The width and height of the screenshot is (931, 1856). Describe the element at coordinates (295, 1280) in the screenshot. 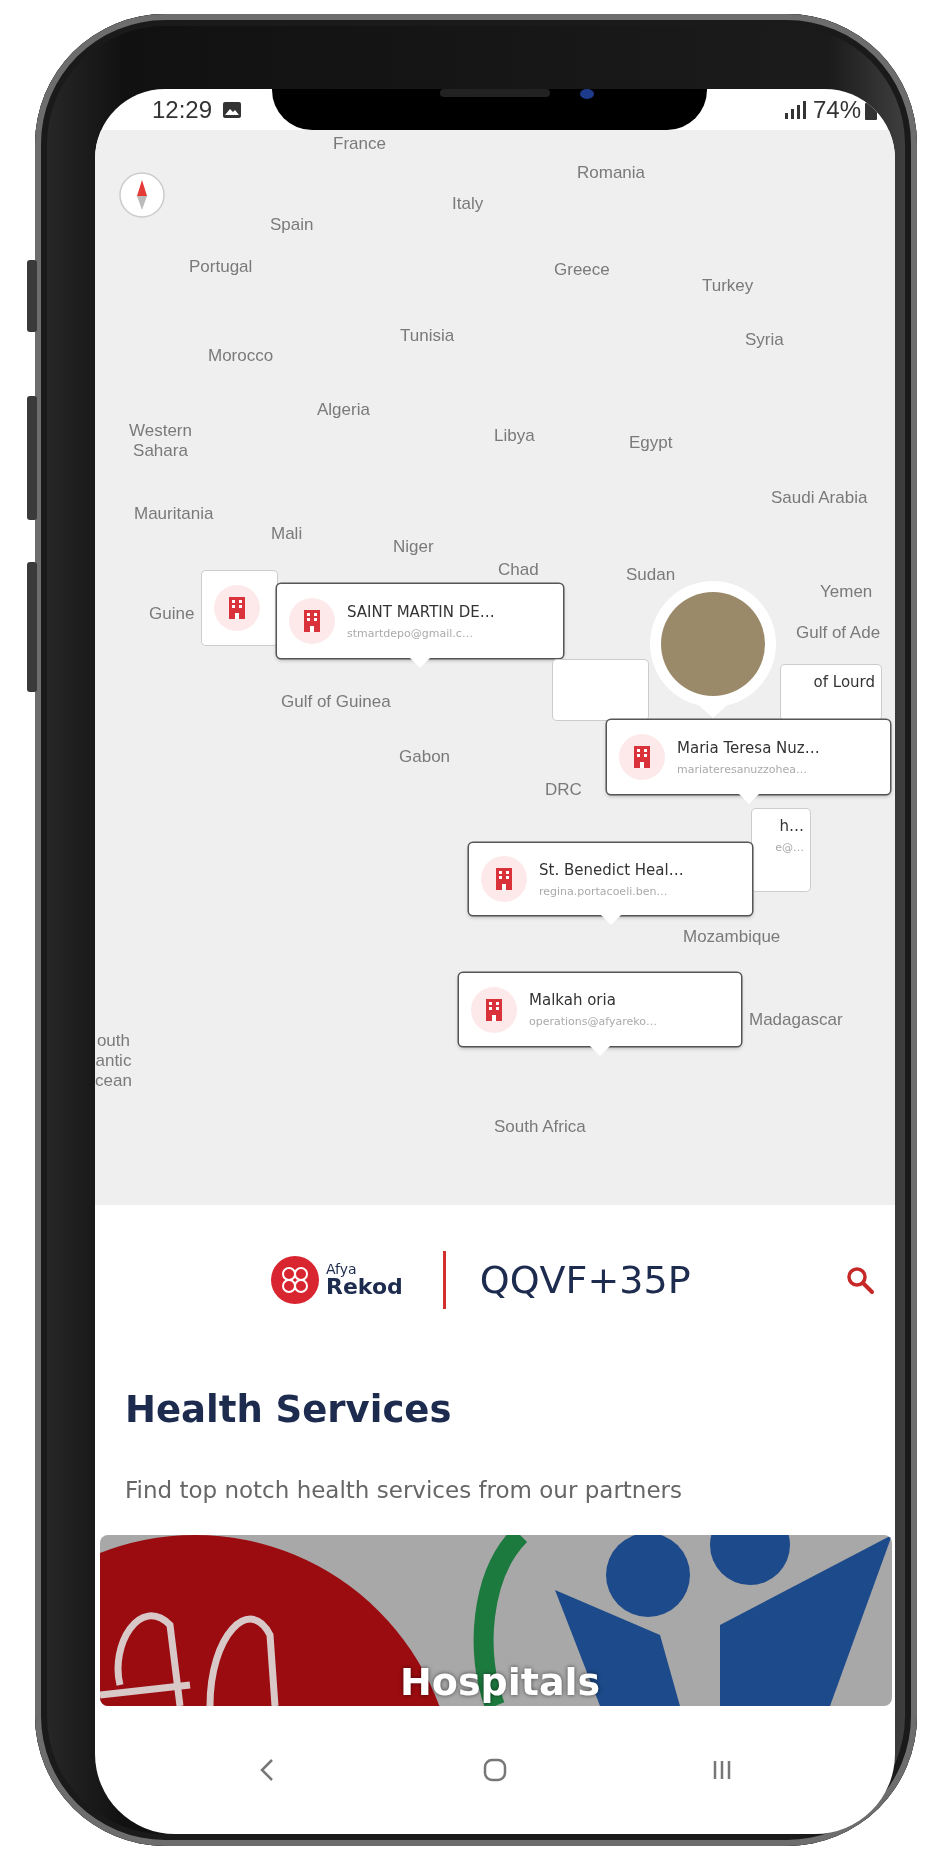

I see `logo-icon` at that location.